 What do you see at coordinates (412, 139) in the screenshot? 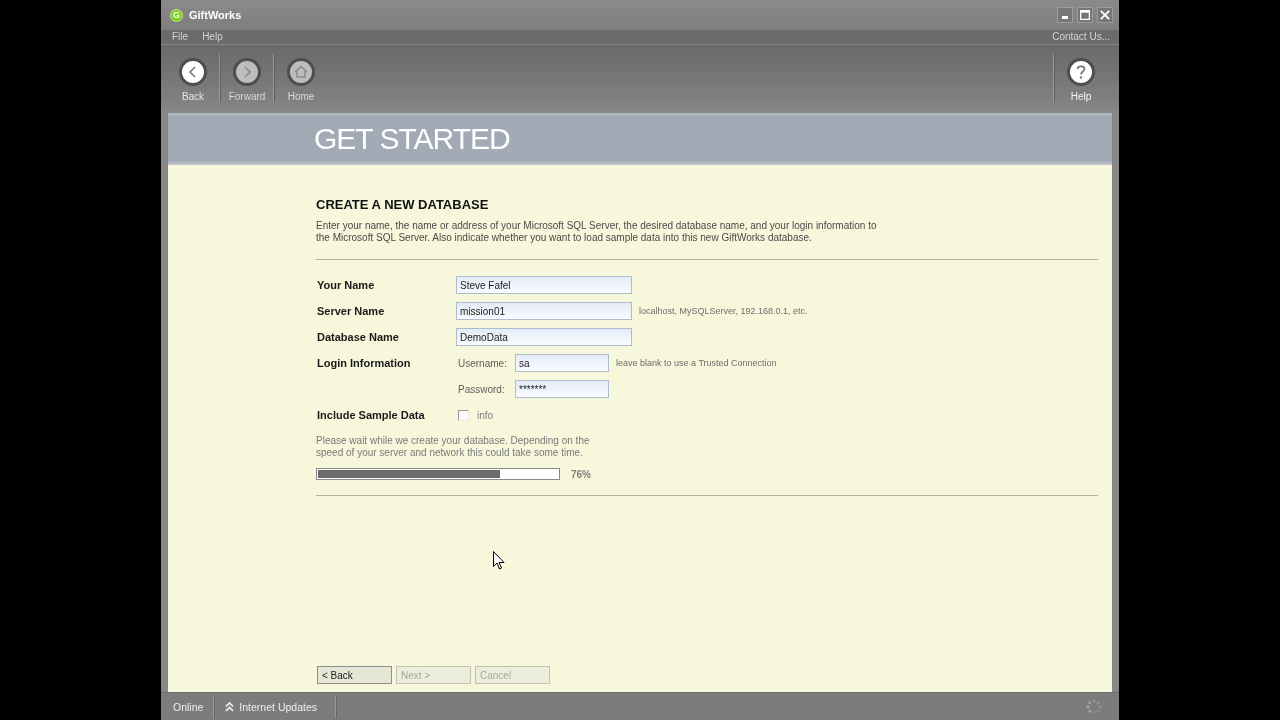
I see `page-title: GET STARTED` at bounding box center [412, 139].